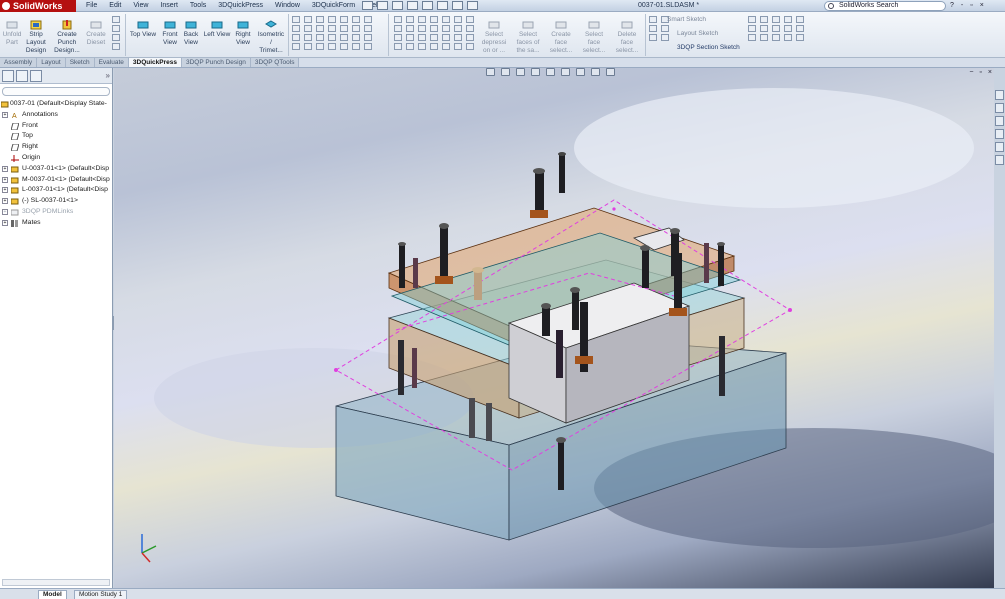 The width and height of the screenshot is (1005, 599). I want to click on property-manager-tab-icon, so click(22, 76).